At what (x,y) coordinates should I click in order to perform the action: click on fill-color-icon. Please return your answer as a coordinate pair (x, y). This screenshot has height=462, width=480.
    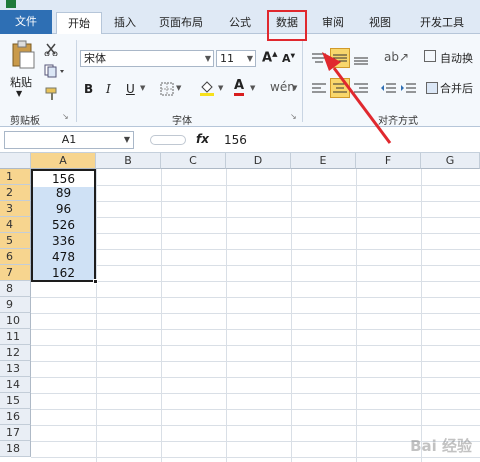
    Looking at the image, I should click on (207, 88).